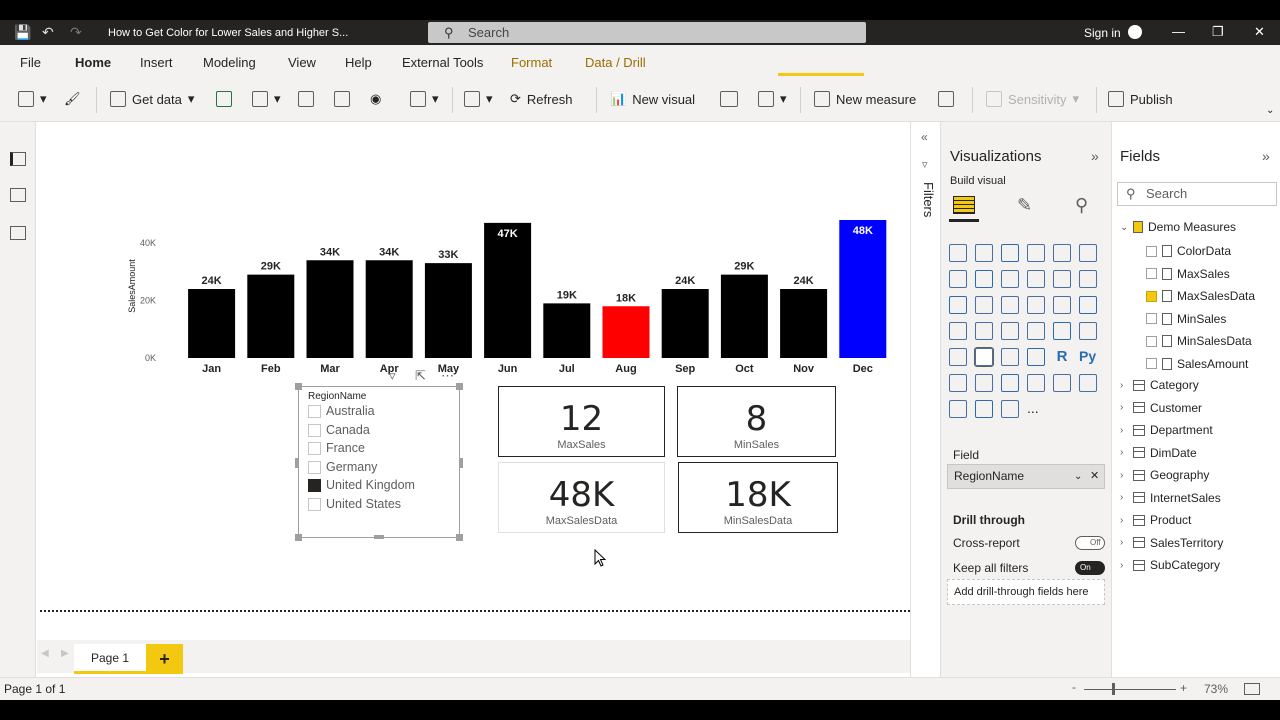 This screenshot has width=1280, height=720. I want to click on format-painter-button: 🖌, so click(72, 99).